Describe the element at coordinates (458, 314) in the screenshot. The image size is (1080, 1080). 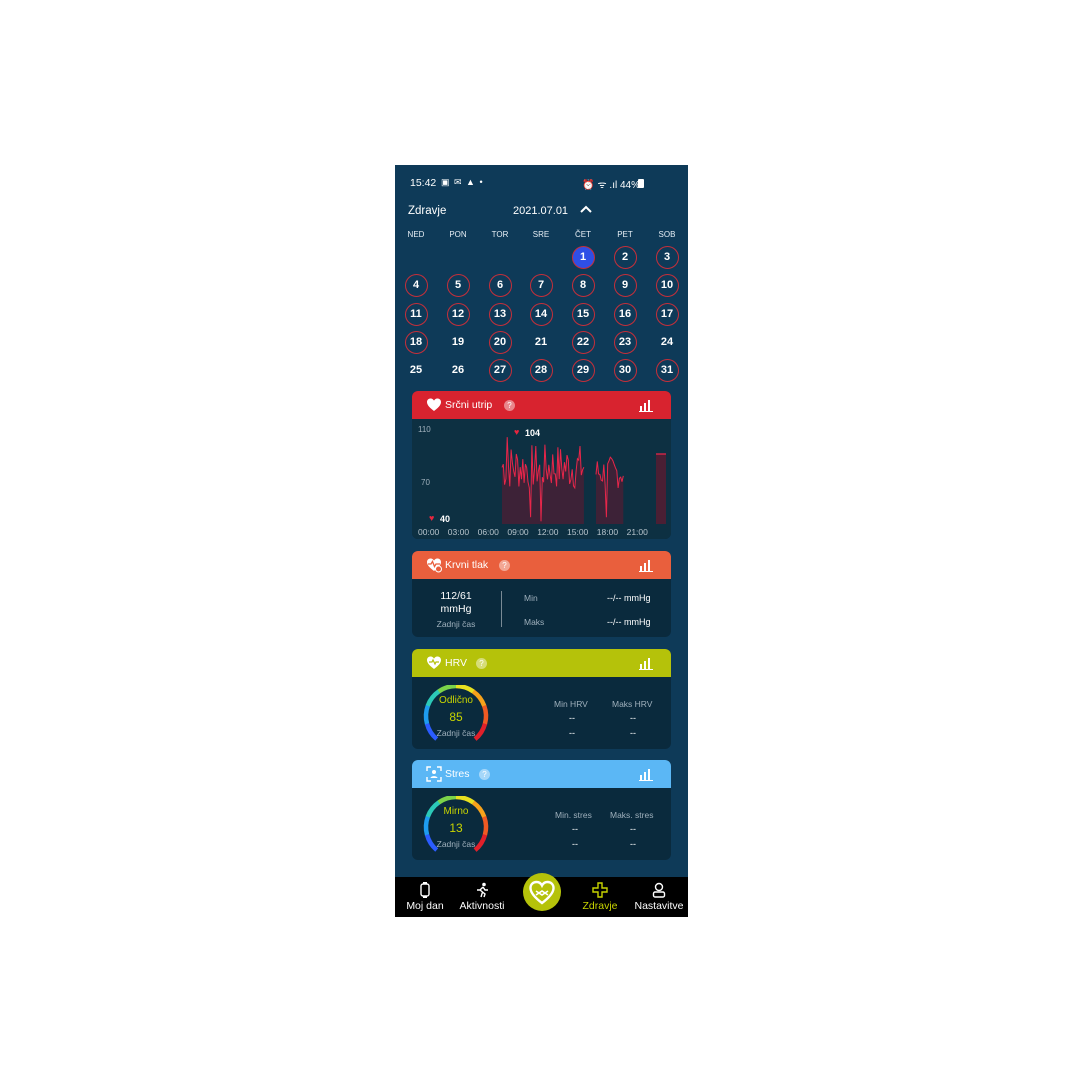
I see `calendar-day-12: 12` at that location.